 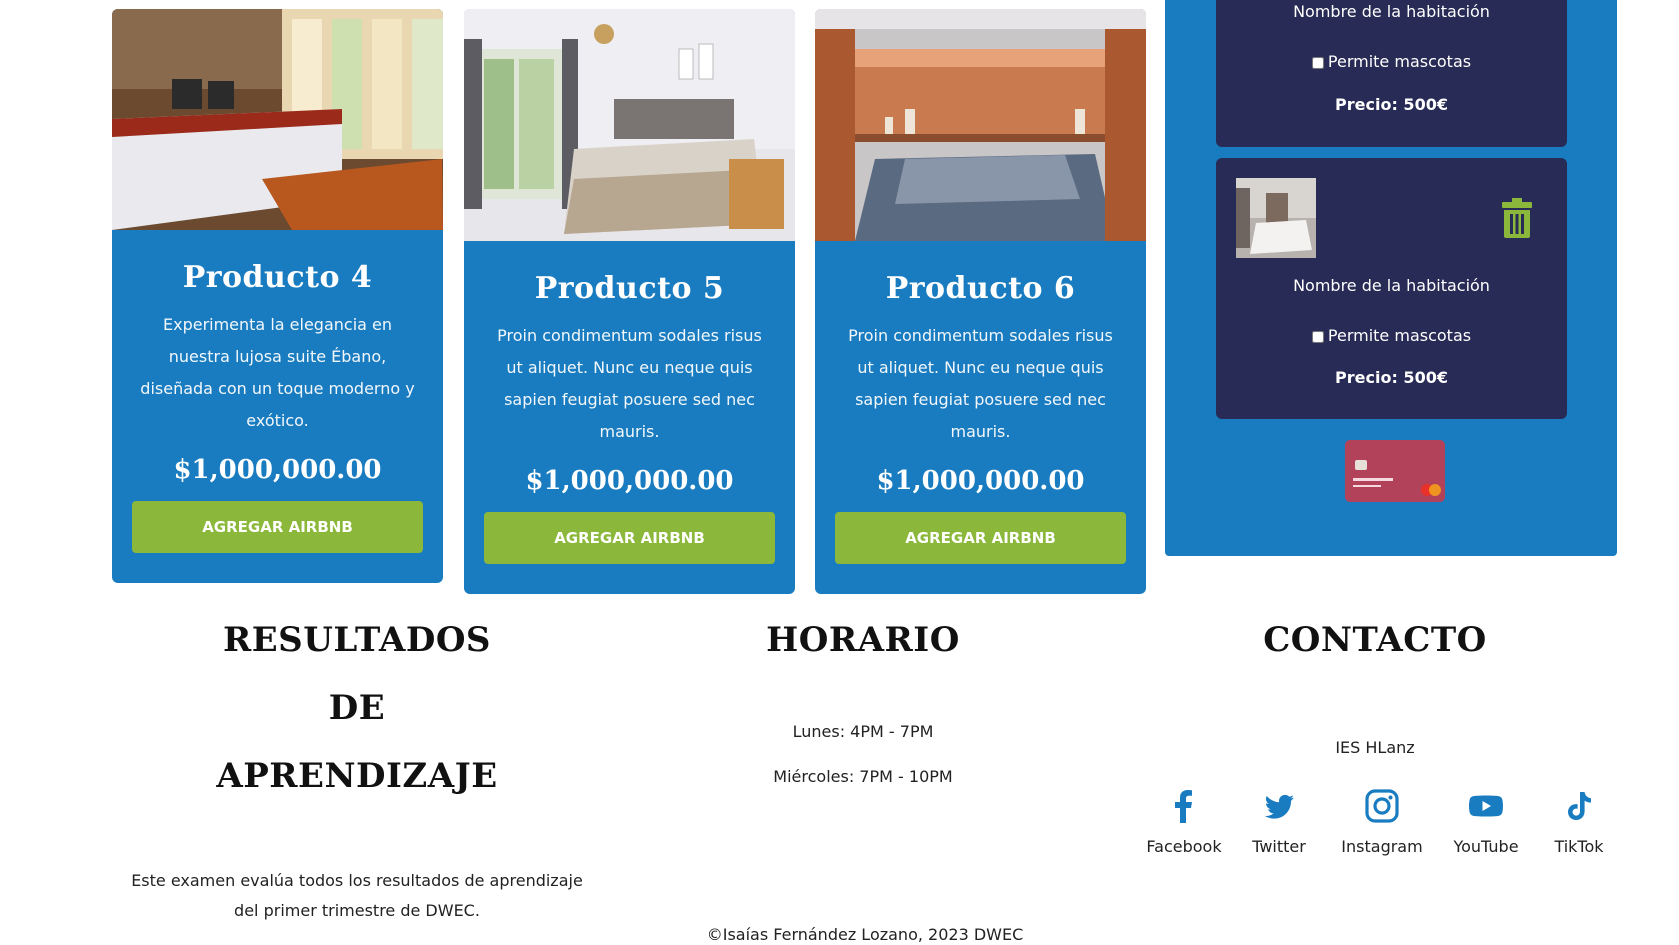 What do you see at coordinates (1579, 822) in the screenshot?
I see `social-link-tiktok: TikTok` at bounding box center [1579, 822].